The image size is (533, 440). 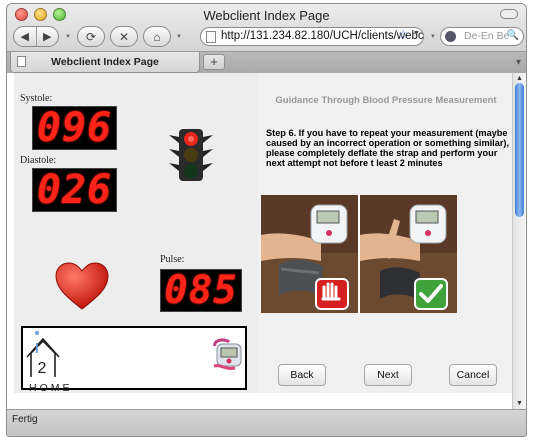 What do you see at coordinates (519, 150) in the screenshot?
I see `scroll-thumb` at bounding box center [519, 150].